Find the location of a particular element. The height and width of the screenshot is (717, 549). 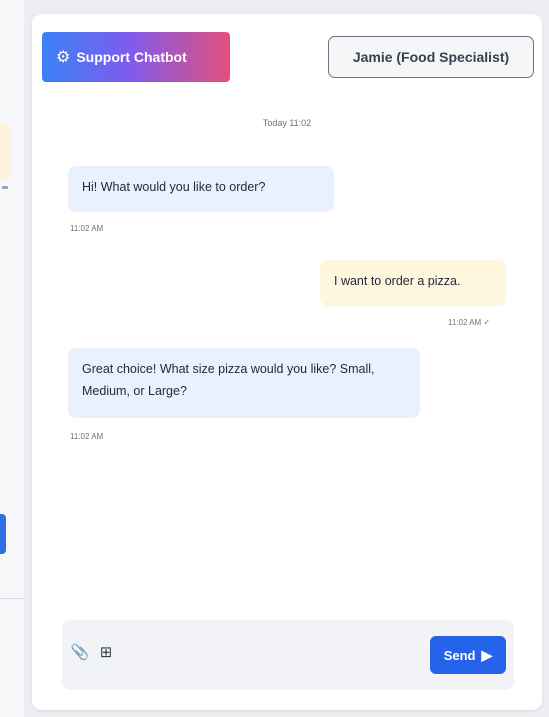

brand-label: Support Chatbot is located at coordinates (131, 57).